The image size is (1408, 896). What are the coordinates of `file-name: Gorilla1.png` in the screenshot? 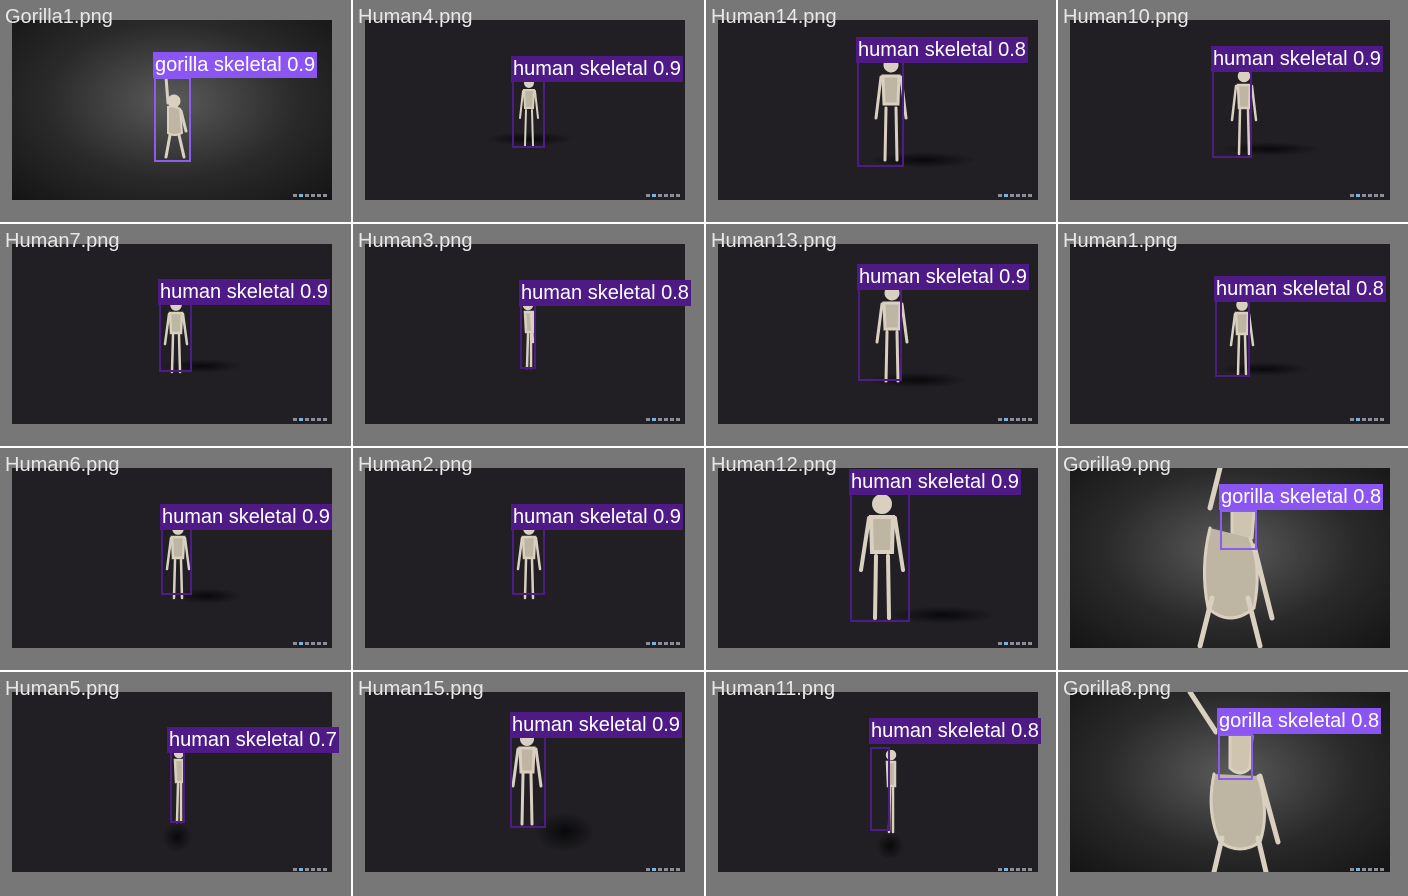 It's located at (59, 17).